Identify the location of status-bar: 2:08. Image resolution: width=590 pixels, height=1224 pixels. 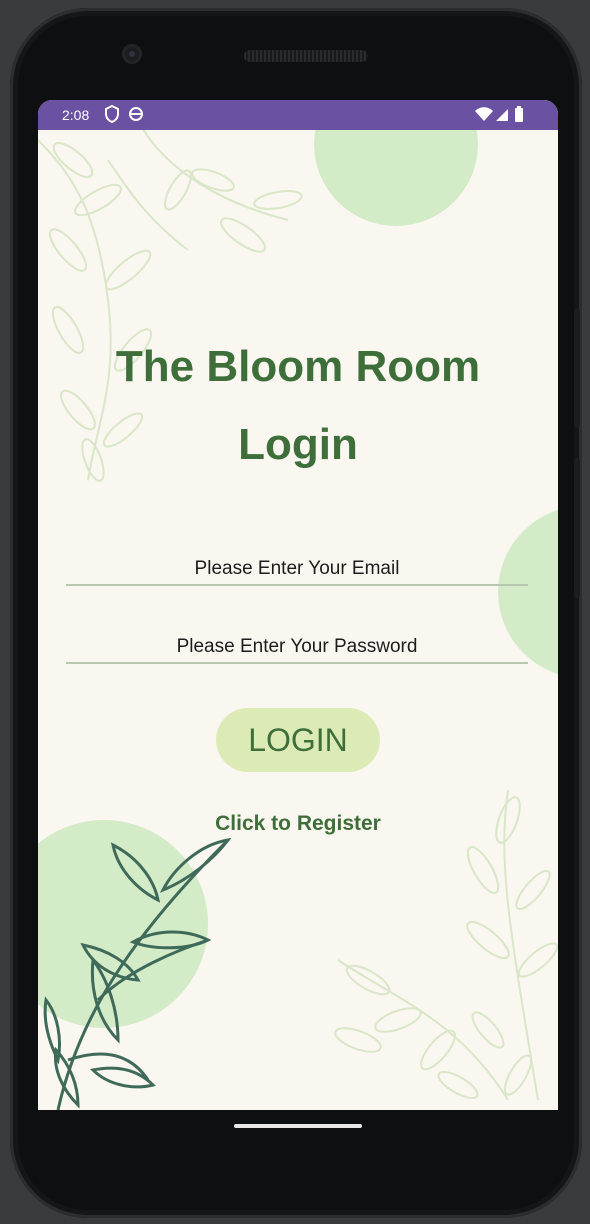
(298, 115).